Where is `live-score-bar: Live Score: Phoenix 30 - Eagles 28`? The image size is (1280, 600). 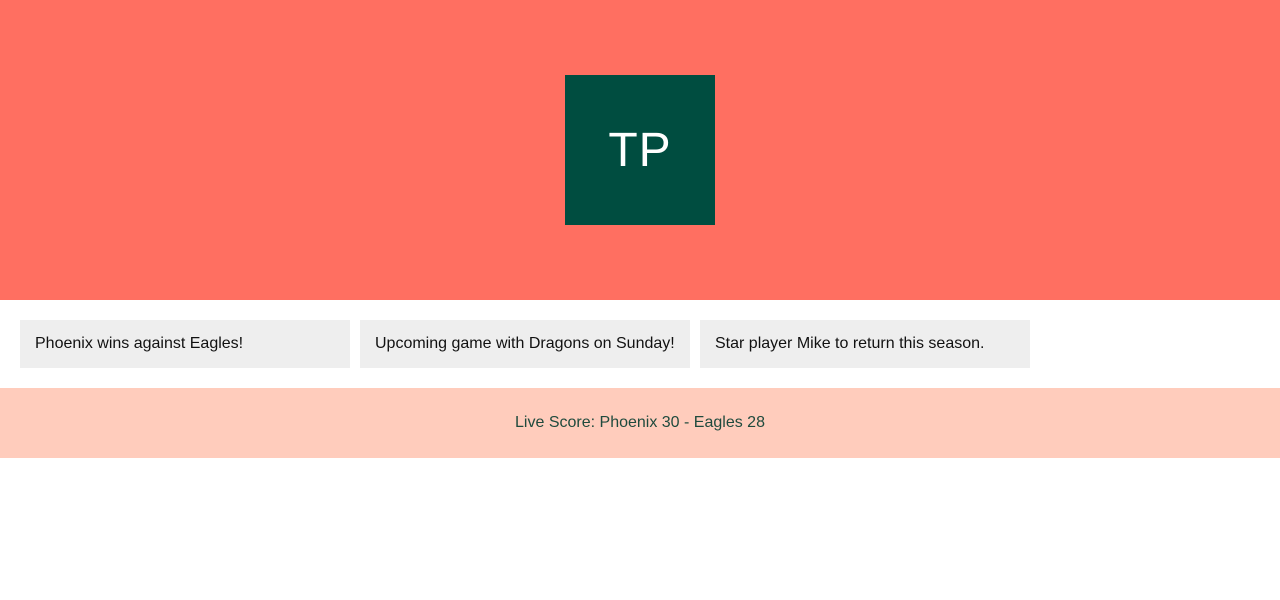 live-score-bar: Live Score: Phoenix 30 - Eagles 28 is located at coordinates (640, 423).